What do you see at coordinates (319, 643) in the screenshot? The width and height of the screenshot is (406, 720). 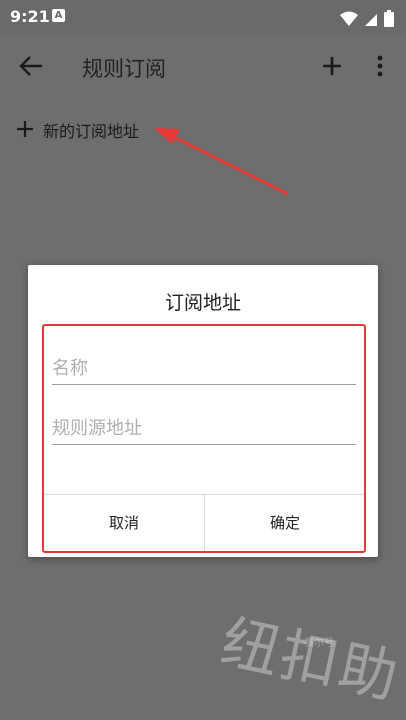 I see `watermark-small-text: 赛尔号` at bounding box center [319, 643].